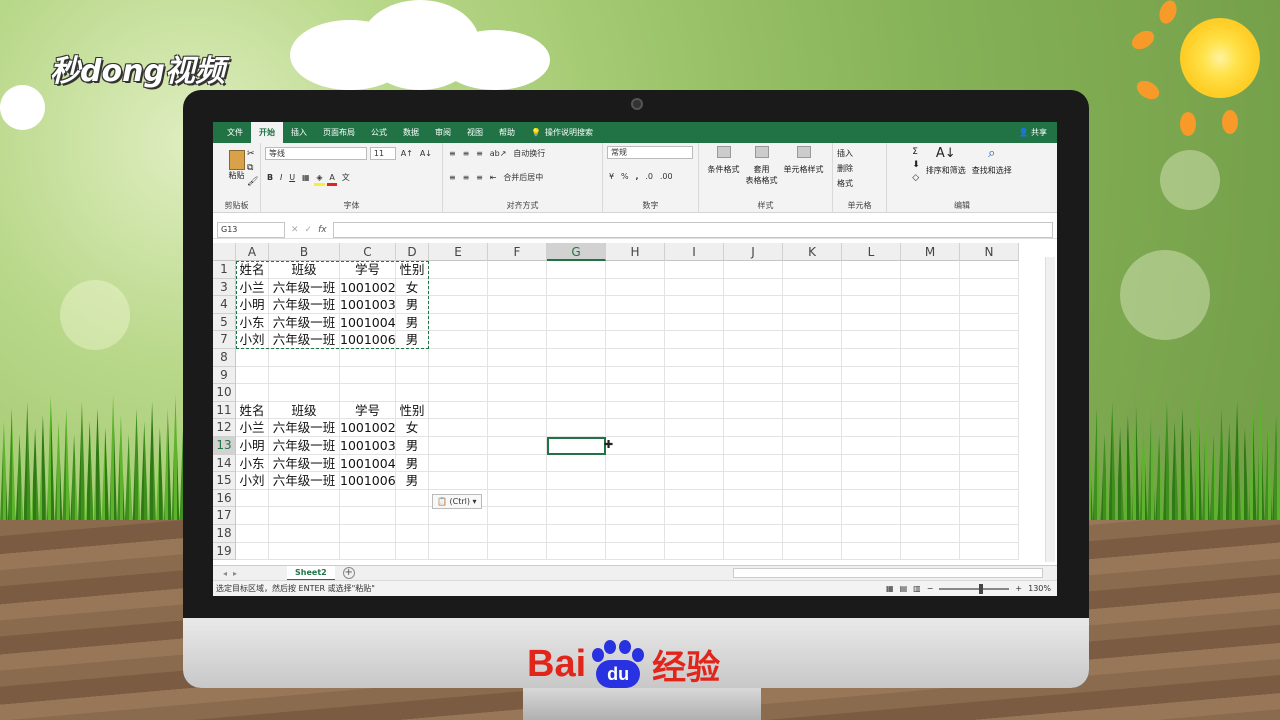  I want to click on cell-M9, so click(930, 375).